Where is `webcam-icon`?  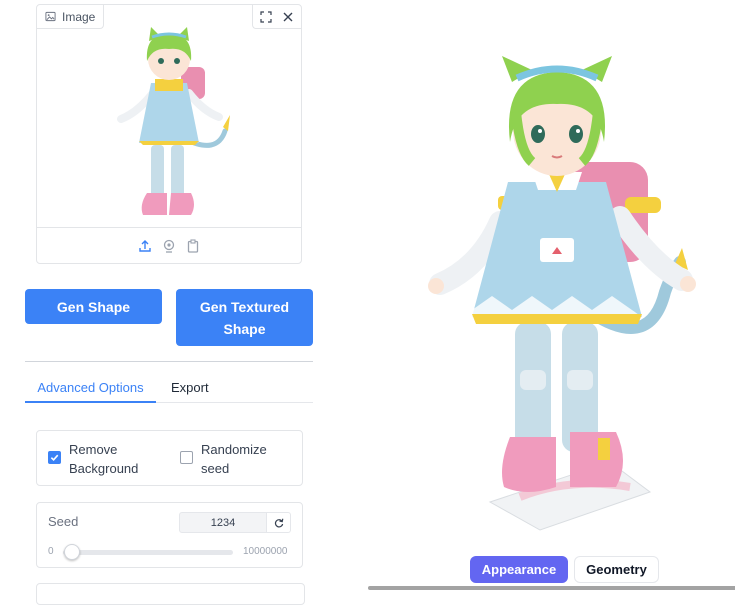 webcam-icon is located at coordinates (169, 246).